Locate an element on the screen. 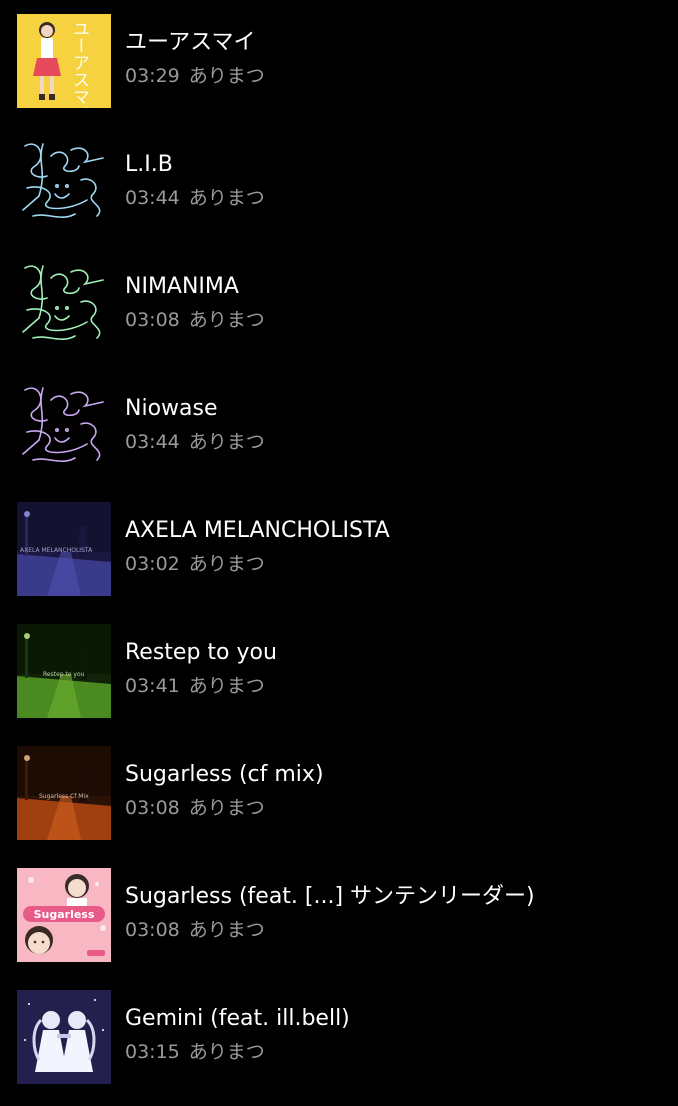 This screenshot has height=1106, width=678. track-title: Sugarless (feat. [...] サンテンリーダー) is located at coordinates (330, 896).